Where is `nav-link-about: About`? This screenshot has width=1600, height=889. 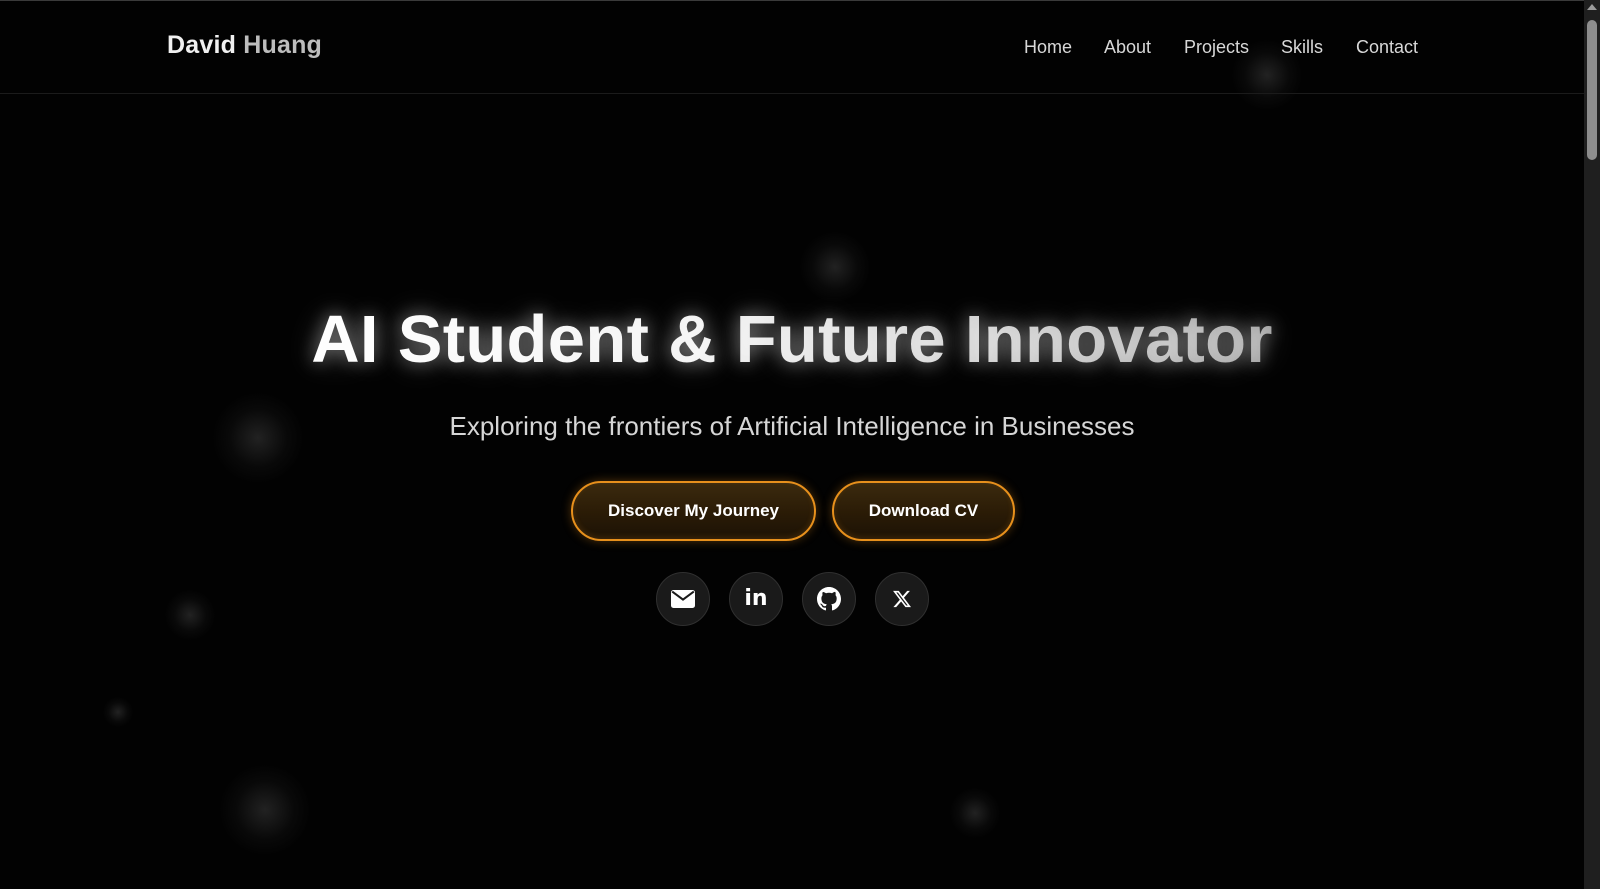
nav-link-about: About is located at coordinates (1127, 47).